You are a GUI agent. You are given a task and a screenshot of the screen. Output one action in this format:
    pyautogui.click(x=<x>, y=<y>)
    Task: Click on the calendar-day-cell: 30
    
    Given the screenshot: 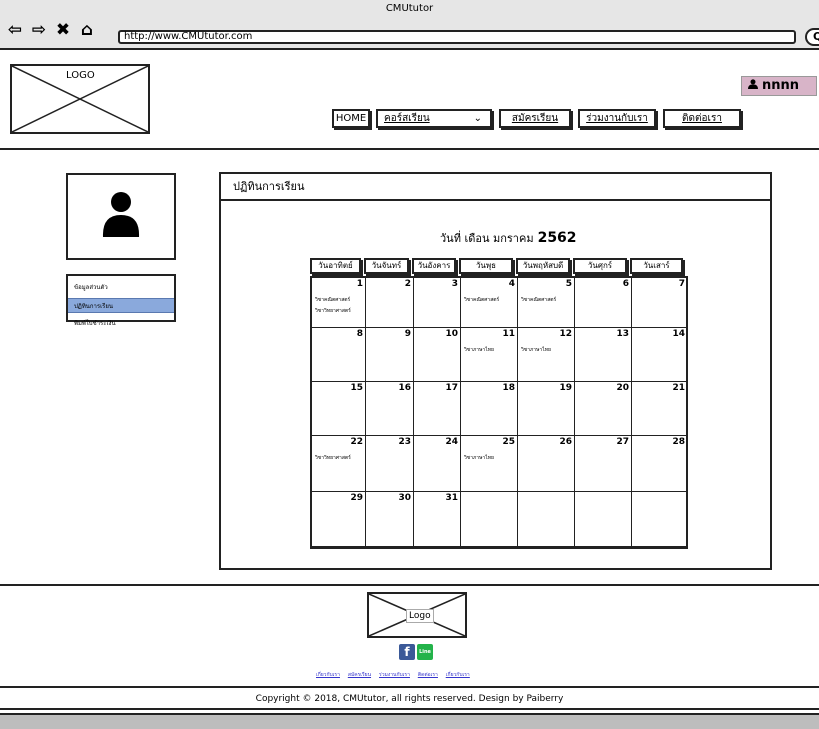 What is the action you would take?
    pyautogui.click(x=390, y=519)
    